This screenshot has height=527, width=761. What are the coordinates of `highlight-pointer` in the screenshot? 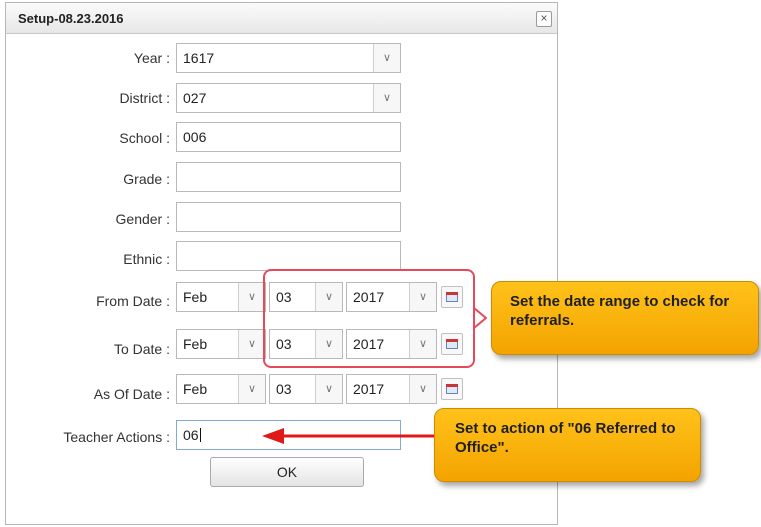 It's located at (480, 318).